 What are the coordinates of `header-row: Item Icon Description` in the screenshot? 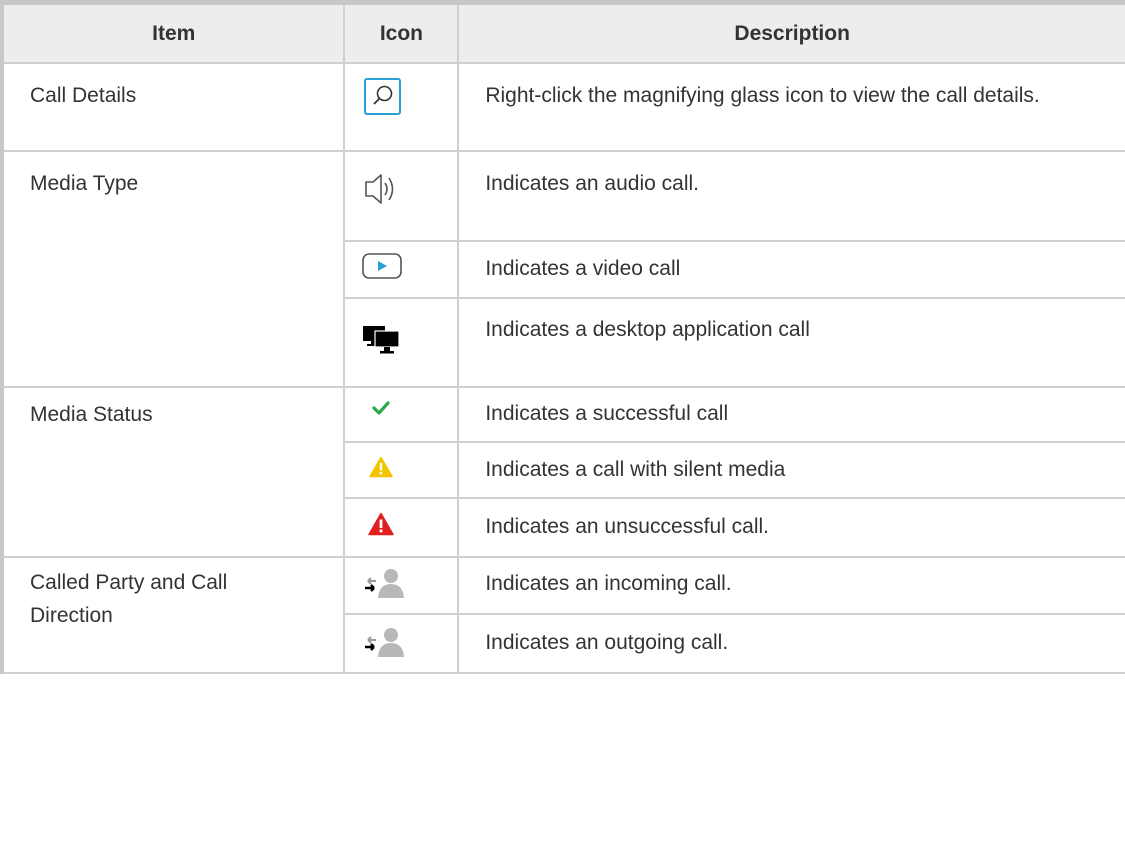 It's located at (562, 32).